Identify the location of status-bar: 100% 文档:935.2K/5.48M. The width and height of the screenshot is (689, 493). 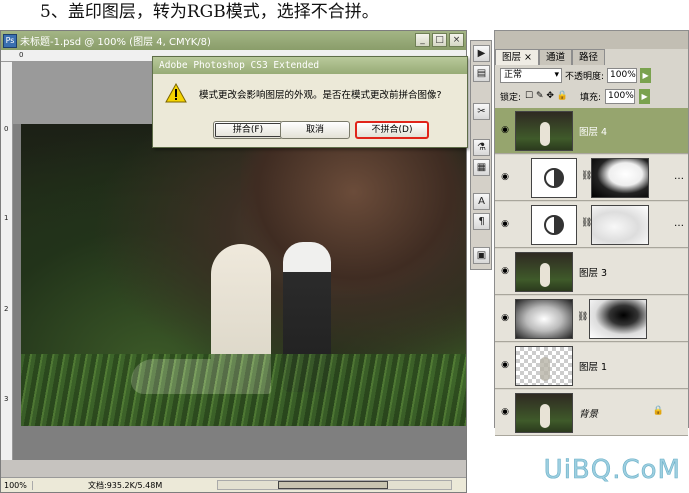
(233, 484).